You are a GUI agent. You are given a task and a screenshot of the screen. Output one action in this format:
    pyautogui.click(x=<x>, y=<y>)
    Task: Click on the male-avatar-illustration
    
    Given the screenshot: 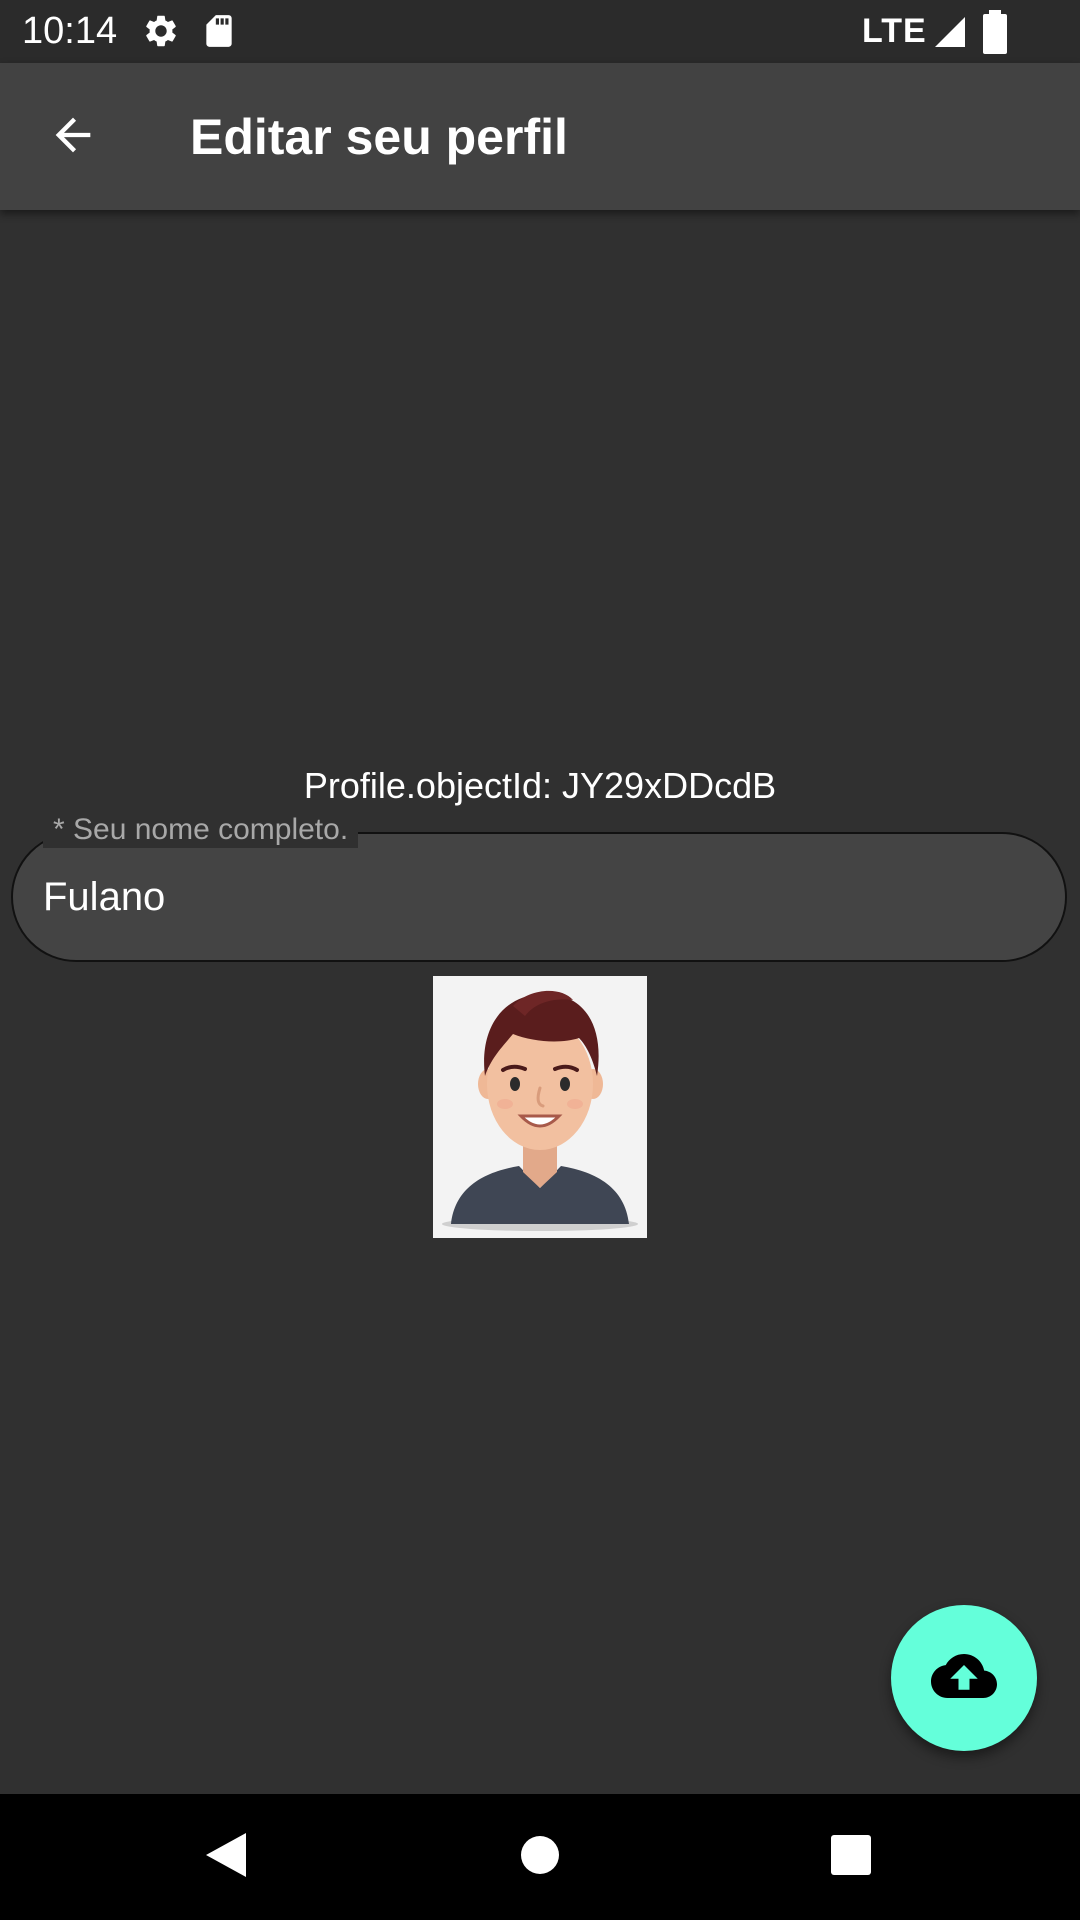 What is the action you would take?
    pyautogui.click(x=540, y=1107)
    